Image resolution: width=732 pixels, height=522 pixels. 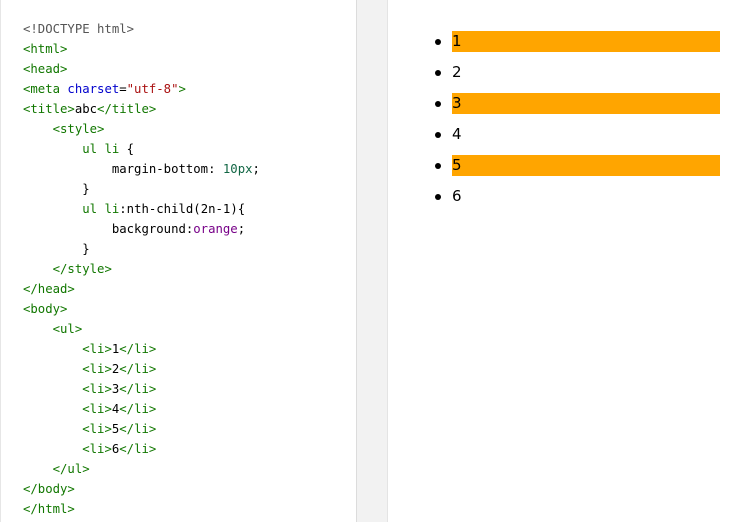 What do you see at coordinates (577, 134) in the screenshot?
I see `list-item: 4` at bounding box center [577, 134].